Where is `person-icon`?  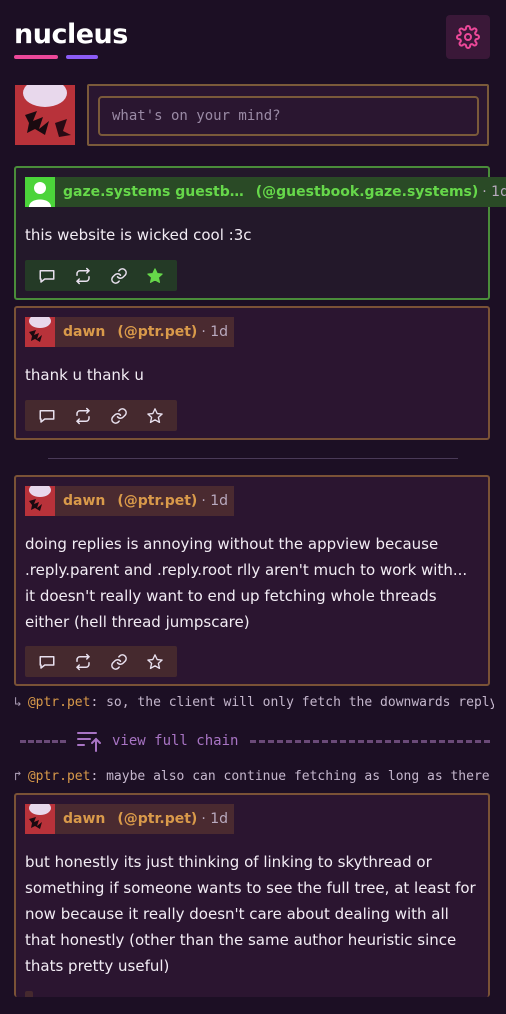
person-icon is located at coordinates (40, 194).